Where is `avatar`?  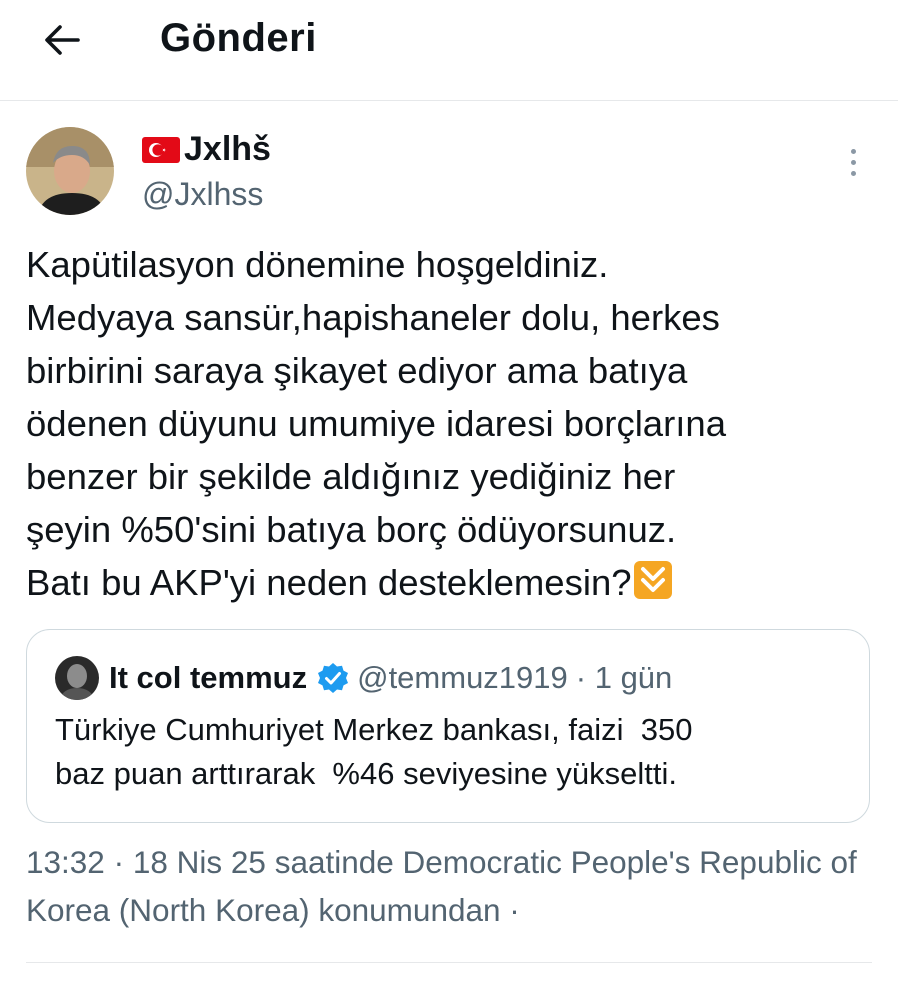 avatar is located at coordinates (70, 171).